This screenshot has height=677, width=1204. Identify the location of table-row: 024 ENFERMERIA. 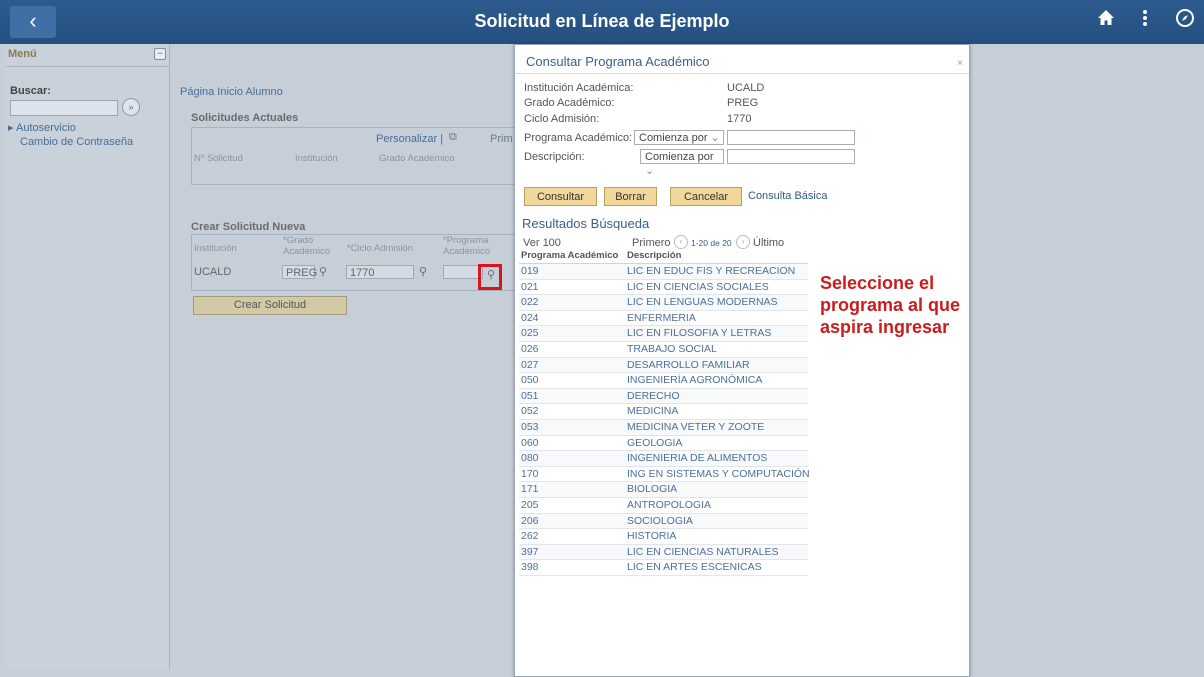
(663, 319).